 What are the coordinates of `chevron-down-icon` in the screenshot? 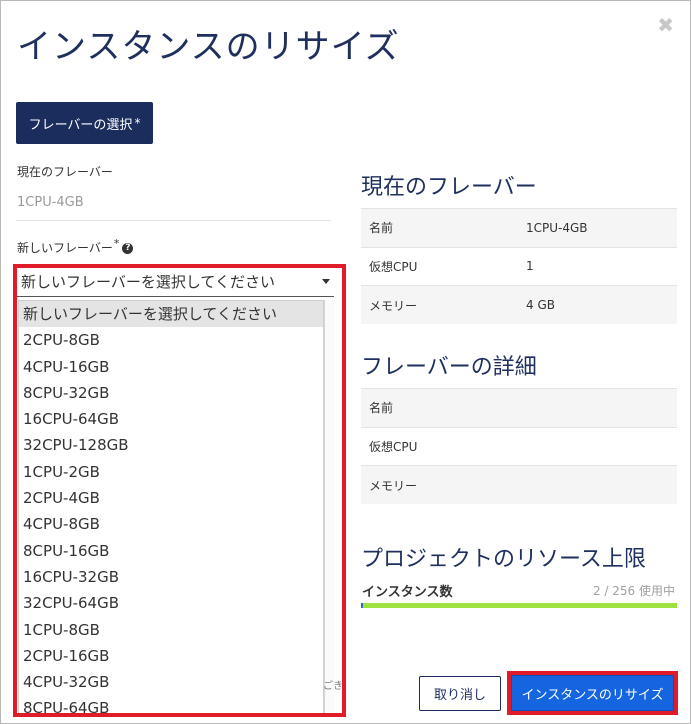 It's located at (326, 281).